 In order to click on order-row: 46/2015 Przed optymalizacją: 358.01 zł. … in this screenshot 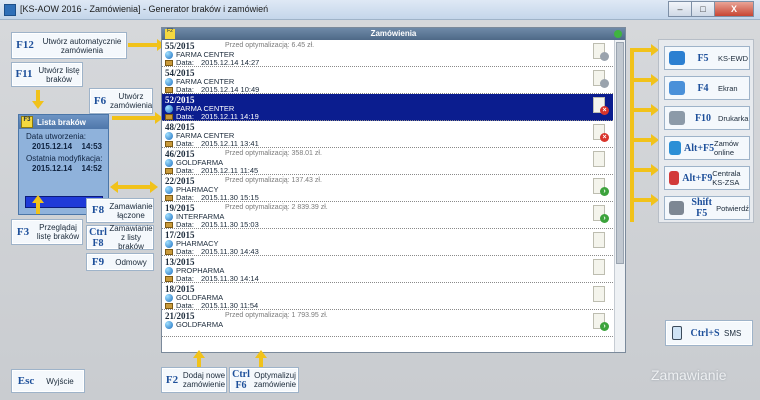, I will do `click(387, 161)`.